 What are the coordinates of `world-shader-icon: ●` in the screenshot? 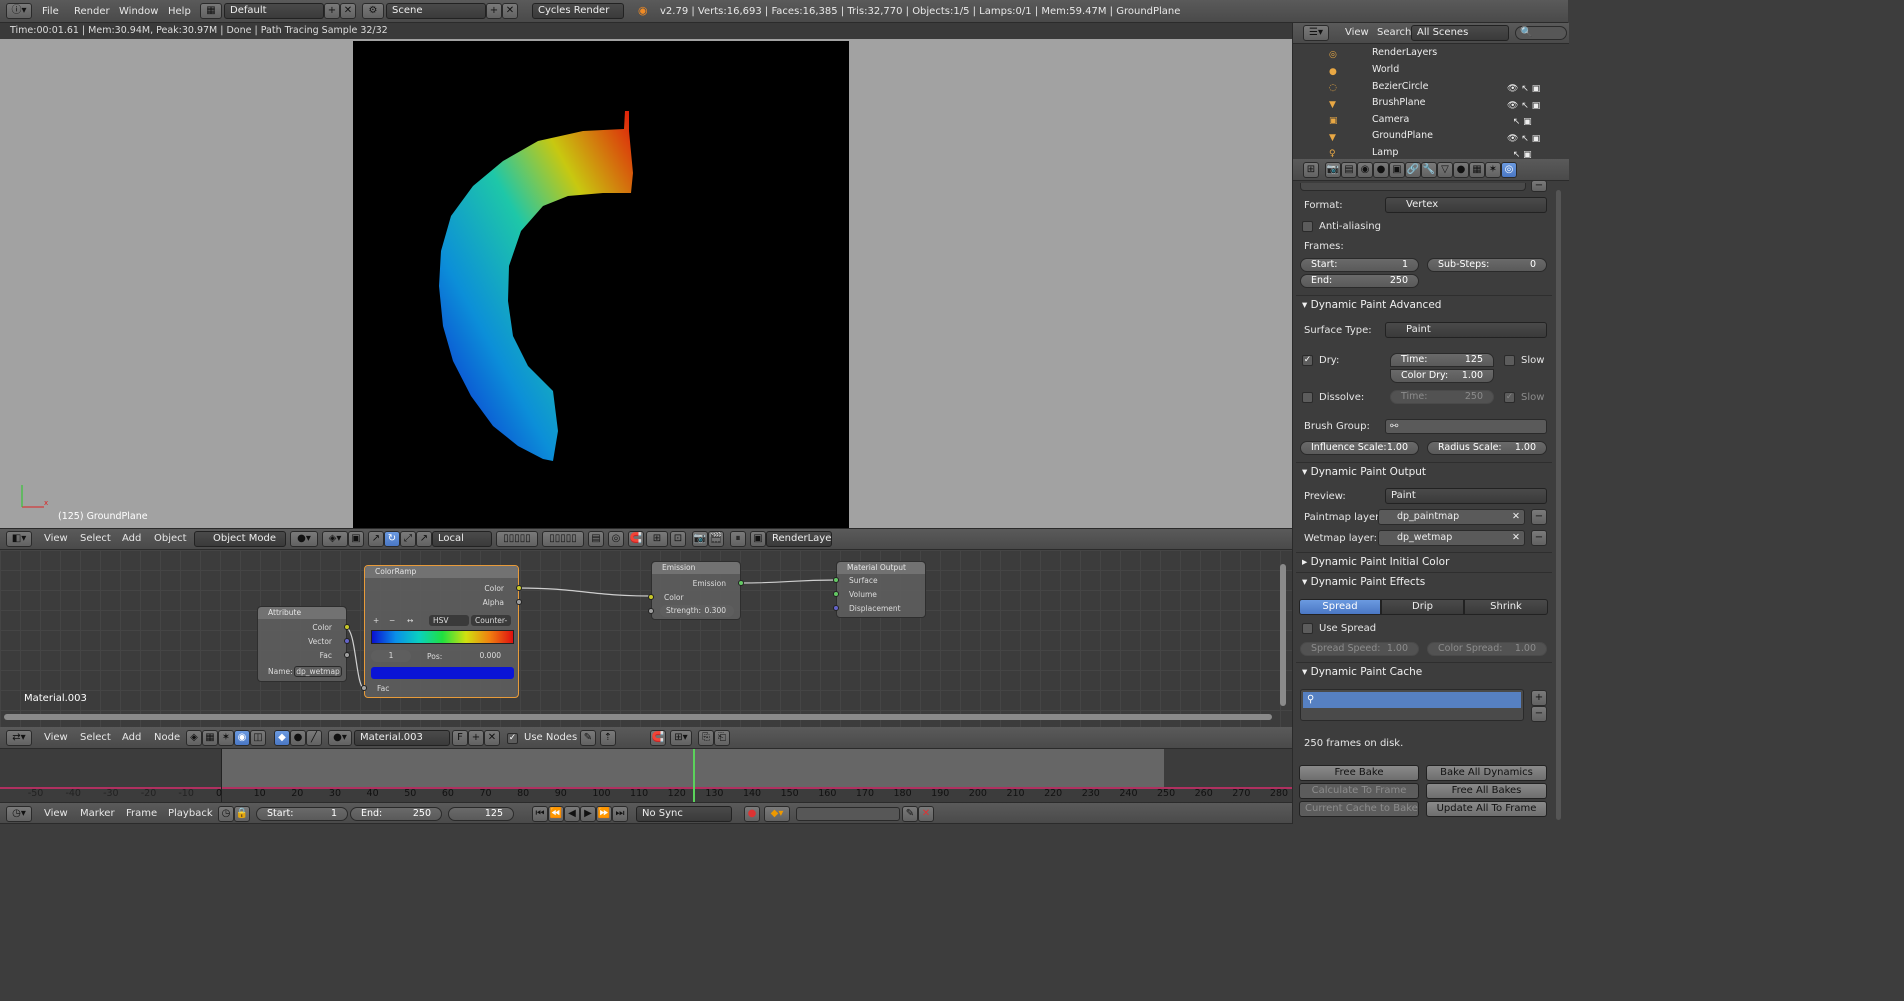 It's located at (298, 738).